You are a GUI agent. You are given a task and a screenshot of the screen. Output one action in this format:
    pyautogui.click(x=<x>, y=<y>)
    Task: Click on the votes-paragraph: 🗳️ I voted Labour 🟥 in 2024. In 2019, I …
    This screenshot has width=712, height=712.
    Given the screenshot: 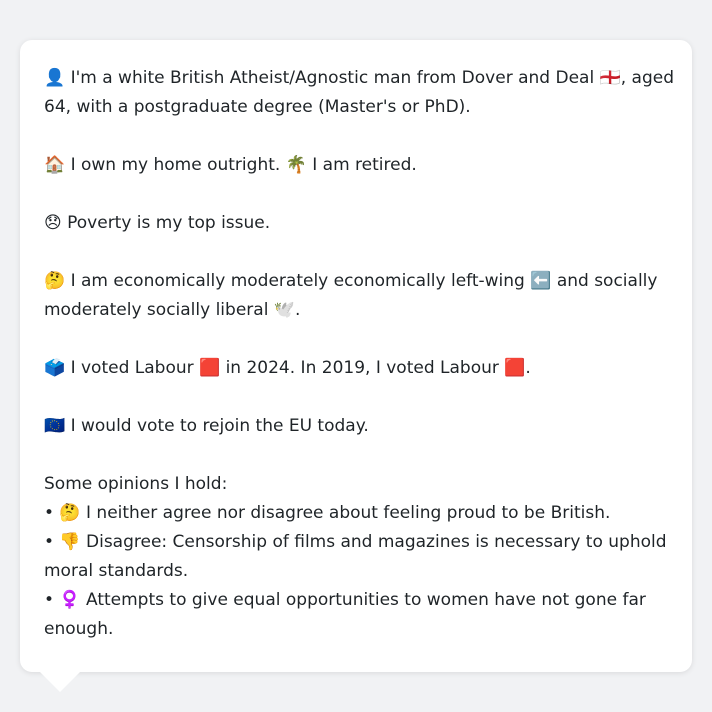 What is the action you would take?
    pyautogui.click(x=356, y=368)
    